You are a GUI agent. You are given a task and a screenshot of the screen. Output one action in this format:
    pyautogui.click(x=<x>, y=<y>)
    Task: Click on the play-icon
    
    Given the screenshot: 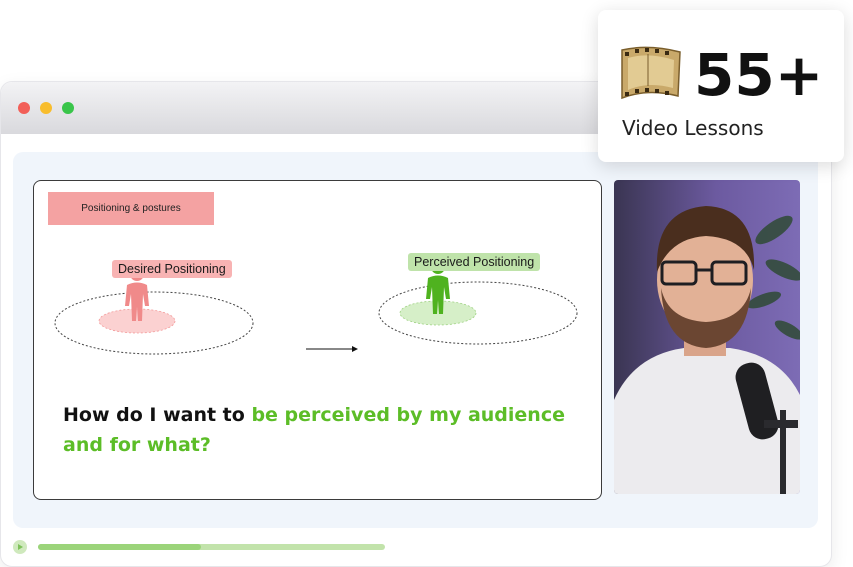 What is the action you would take?
    pyautogui.click(x=20, y=547)
    